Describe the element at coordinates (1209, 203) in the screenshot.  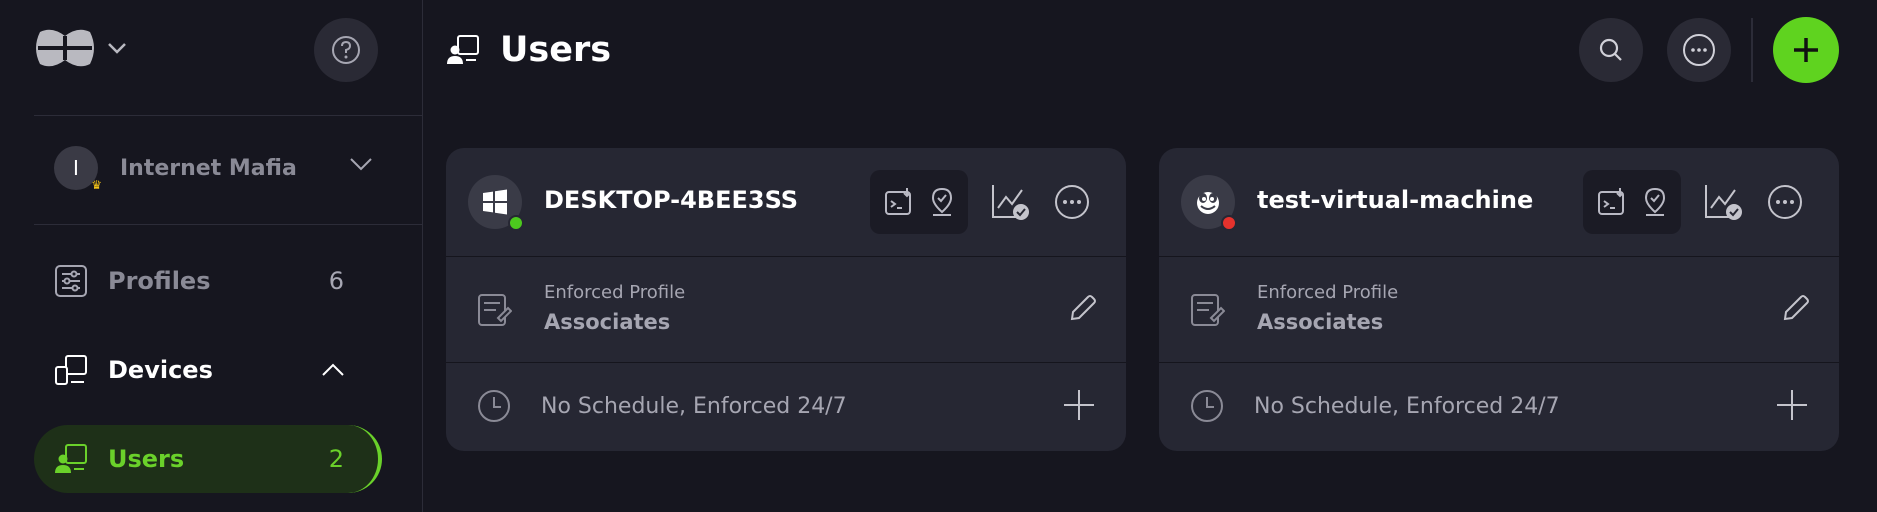
I see `linux-icon` at that location.